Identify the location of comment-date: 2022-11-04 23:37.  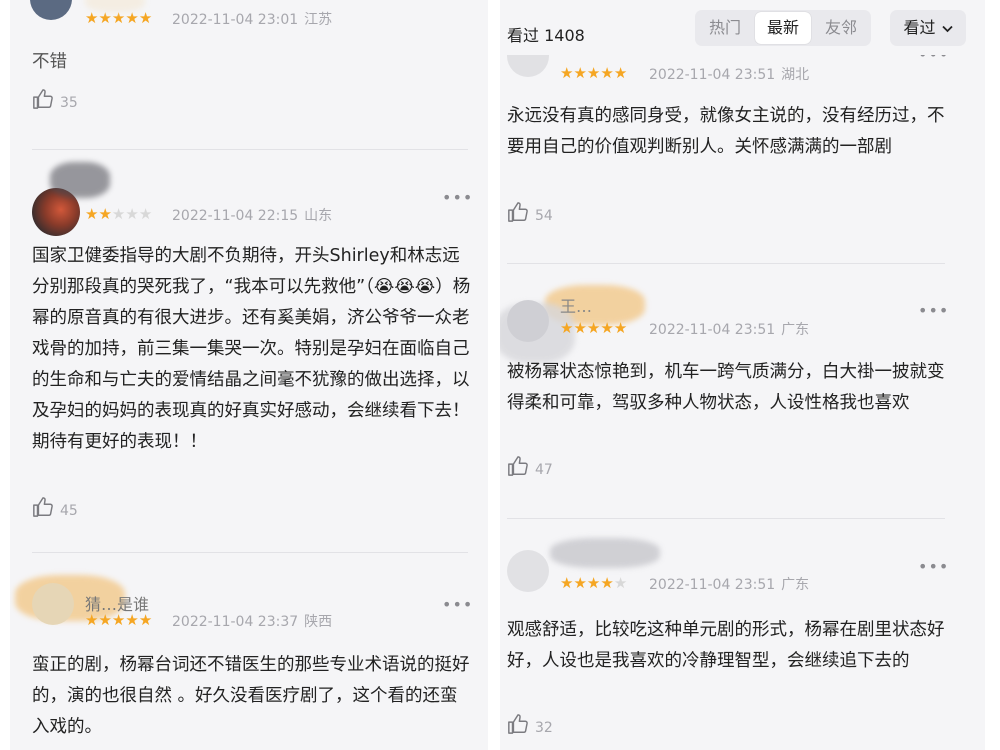
(235, 622).